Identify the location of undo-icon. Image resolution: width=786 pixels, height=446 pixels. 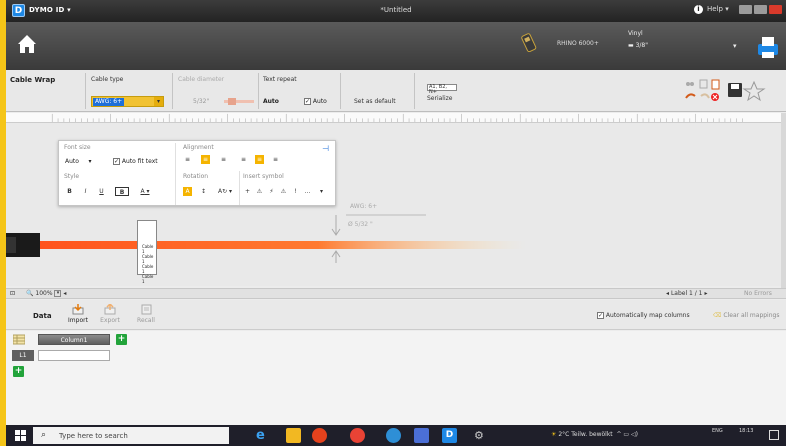
(690, 96).